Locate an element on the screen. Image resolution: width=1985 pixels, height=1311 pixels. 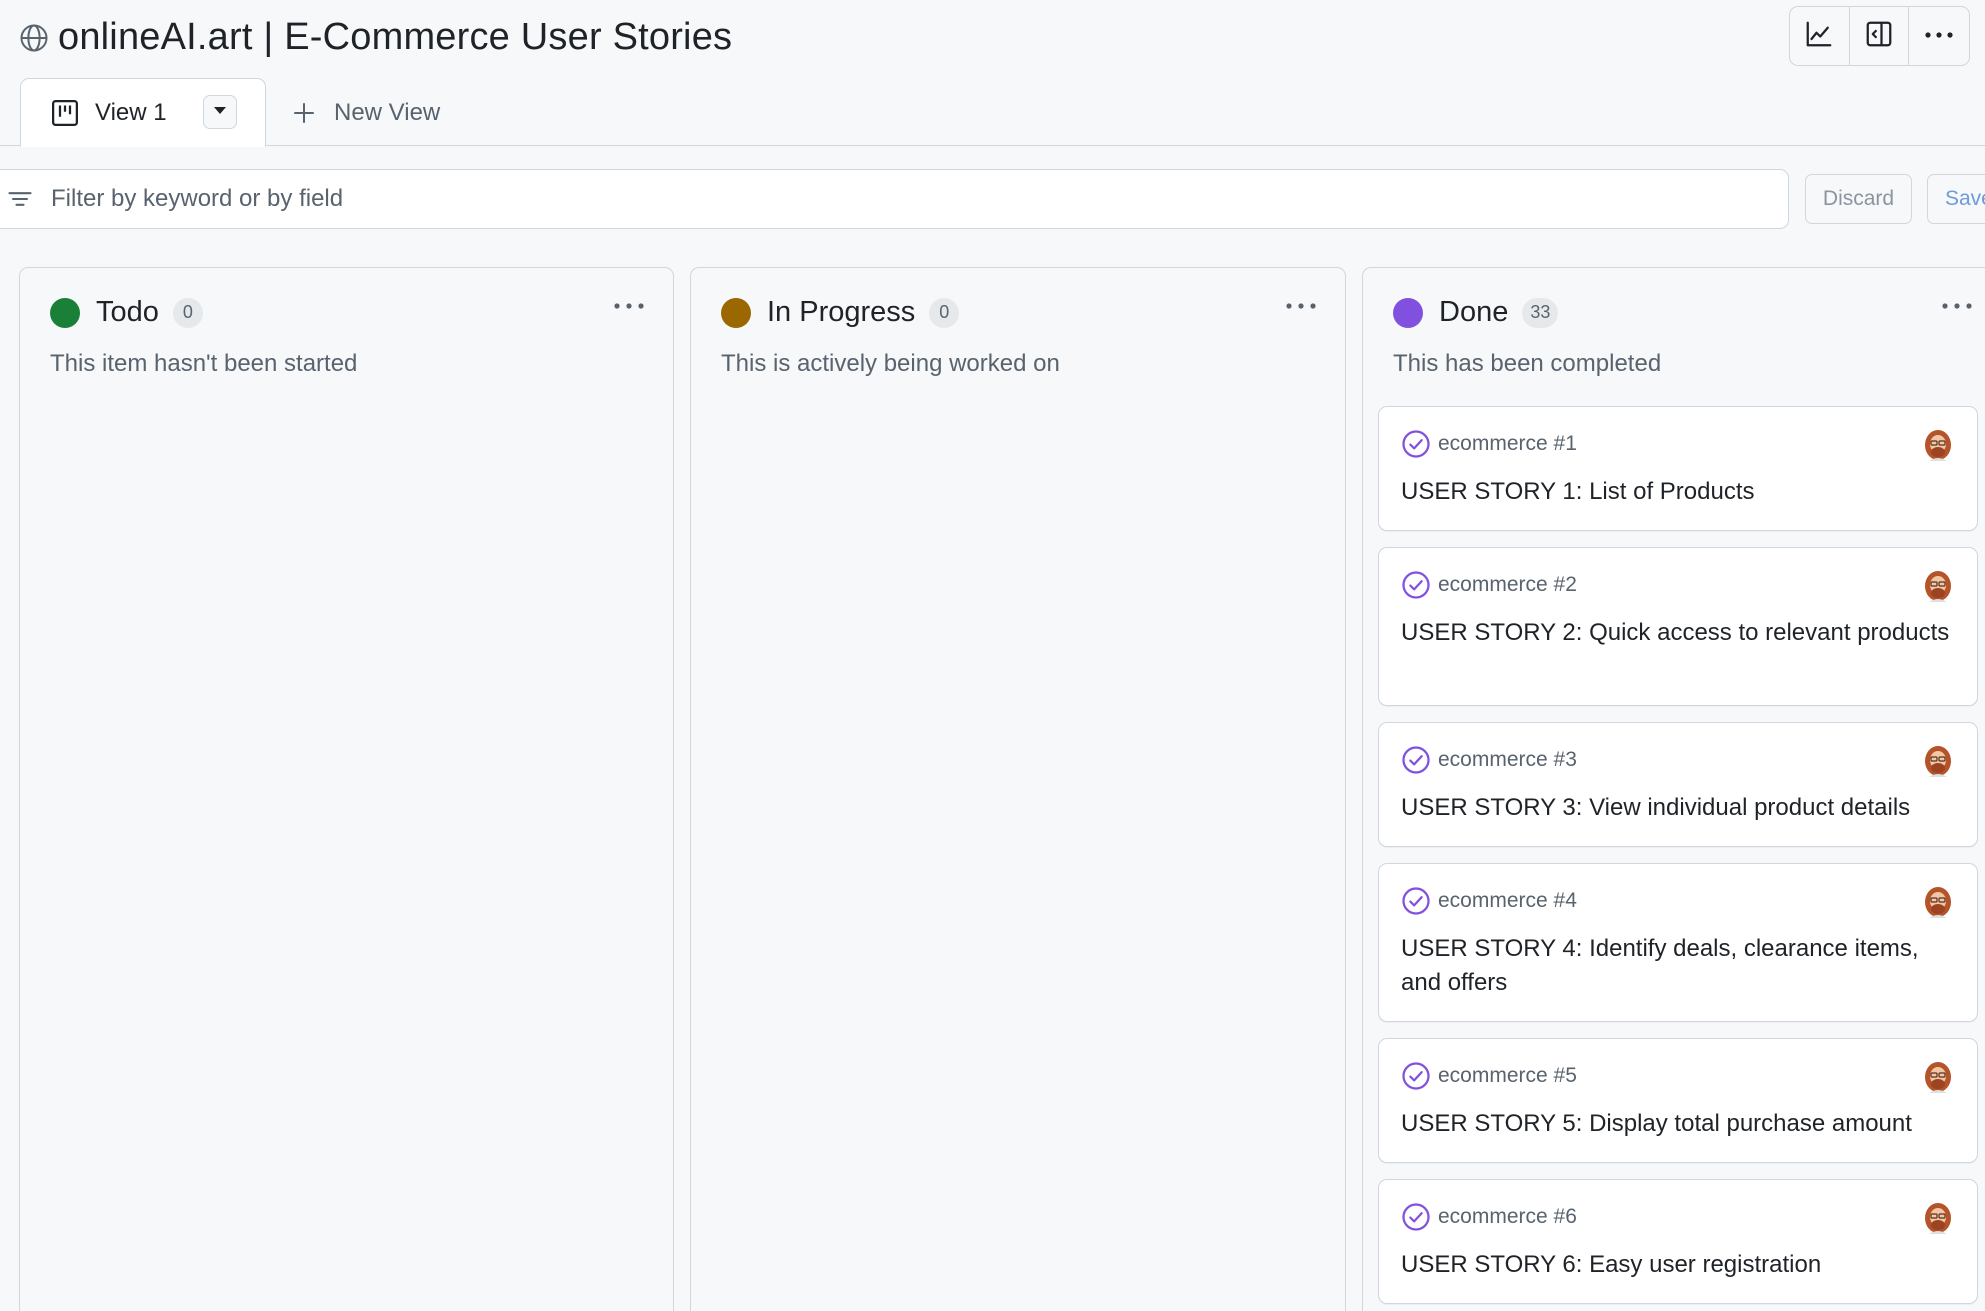
column-title: Todo is located at coordinates (127, 312).